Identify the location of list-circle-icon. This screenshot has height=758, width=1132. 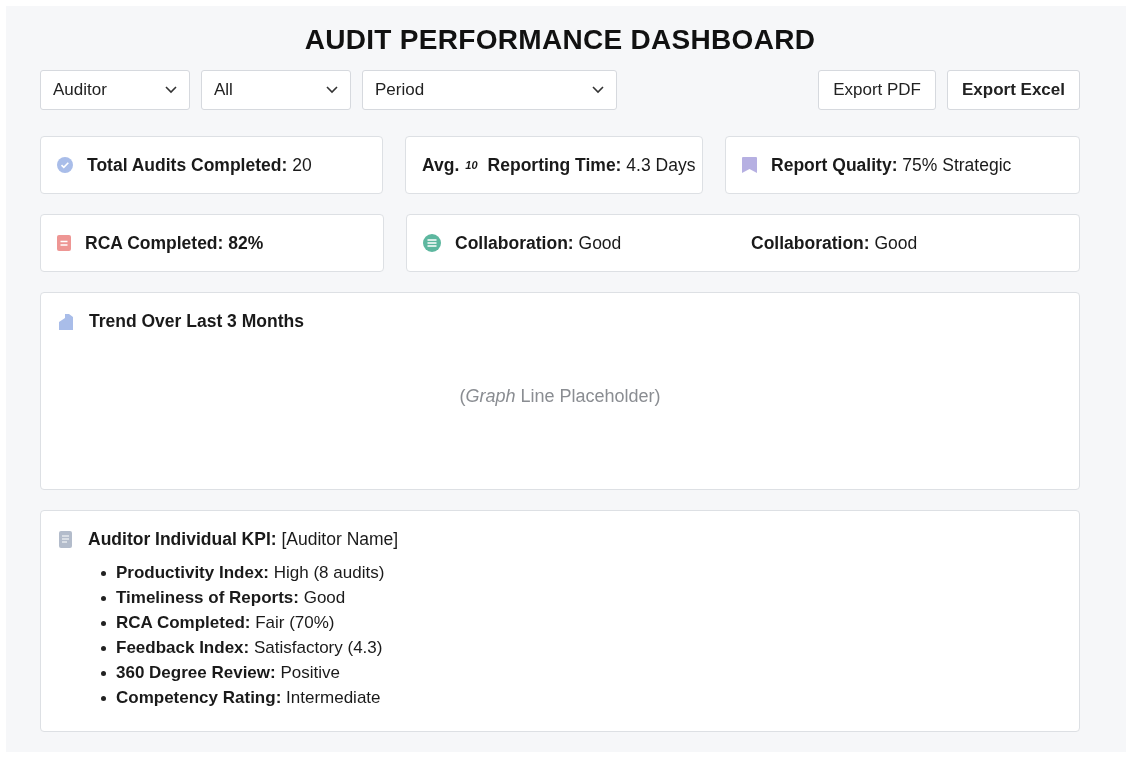
(432, 243).